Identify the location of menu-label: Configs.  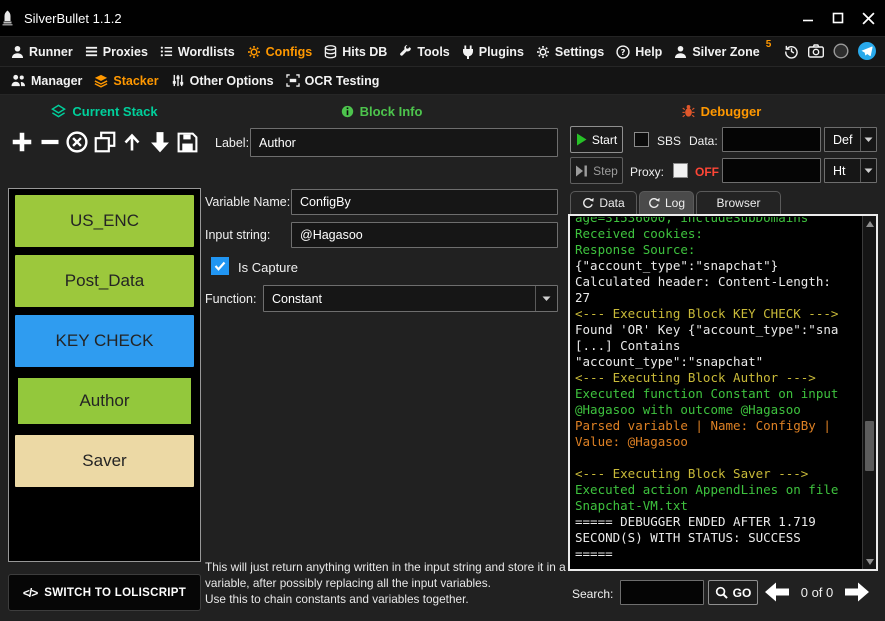
(289, 51).